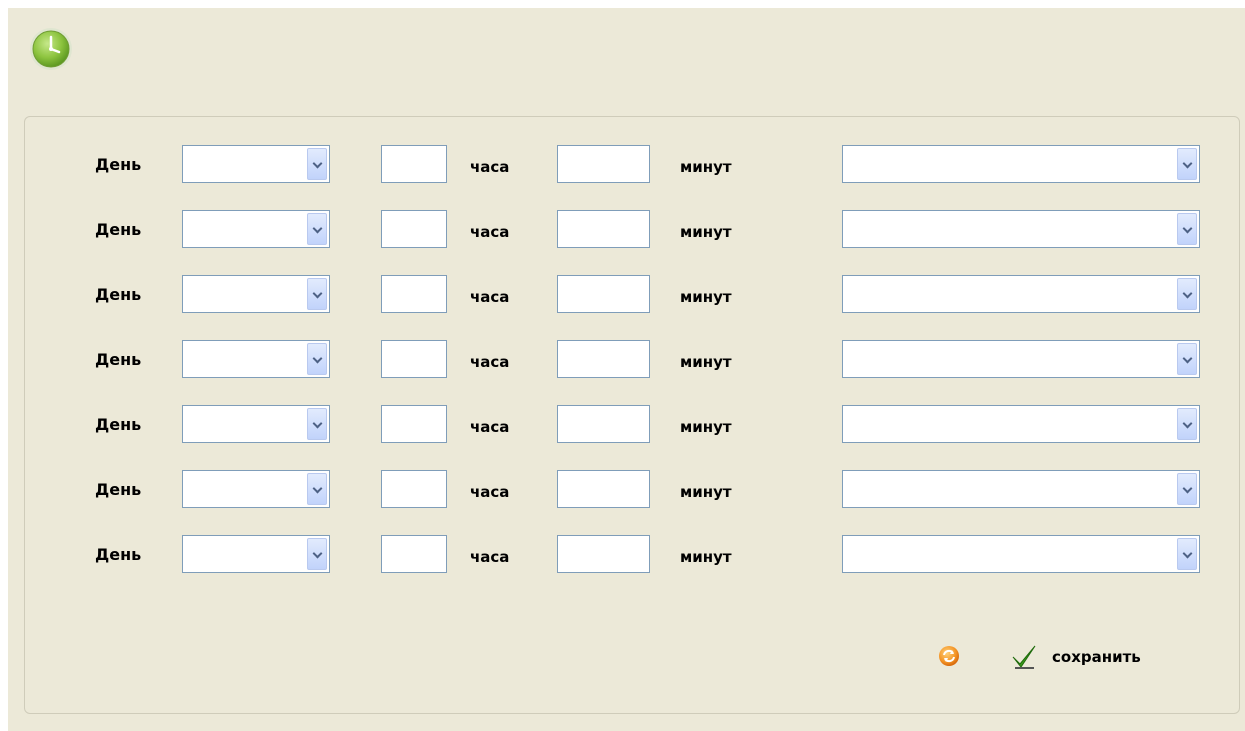 This screenshot has width=1245, height=731. Describe the element at coordinates (51, 49) in the screenshot. I see `clock-icon` at that location.